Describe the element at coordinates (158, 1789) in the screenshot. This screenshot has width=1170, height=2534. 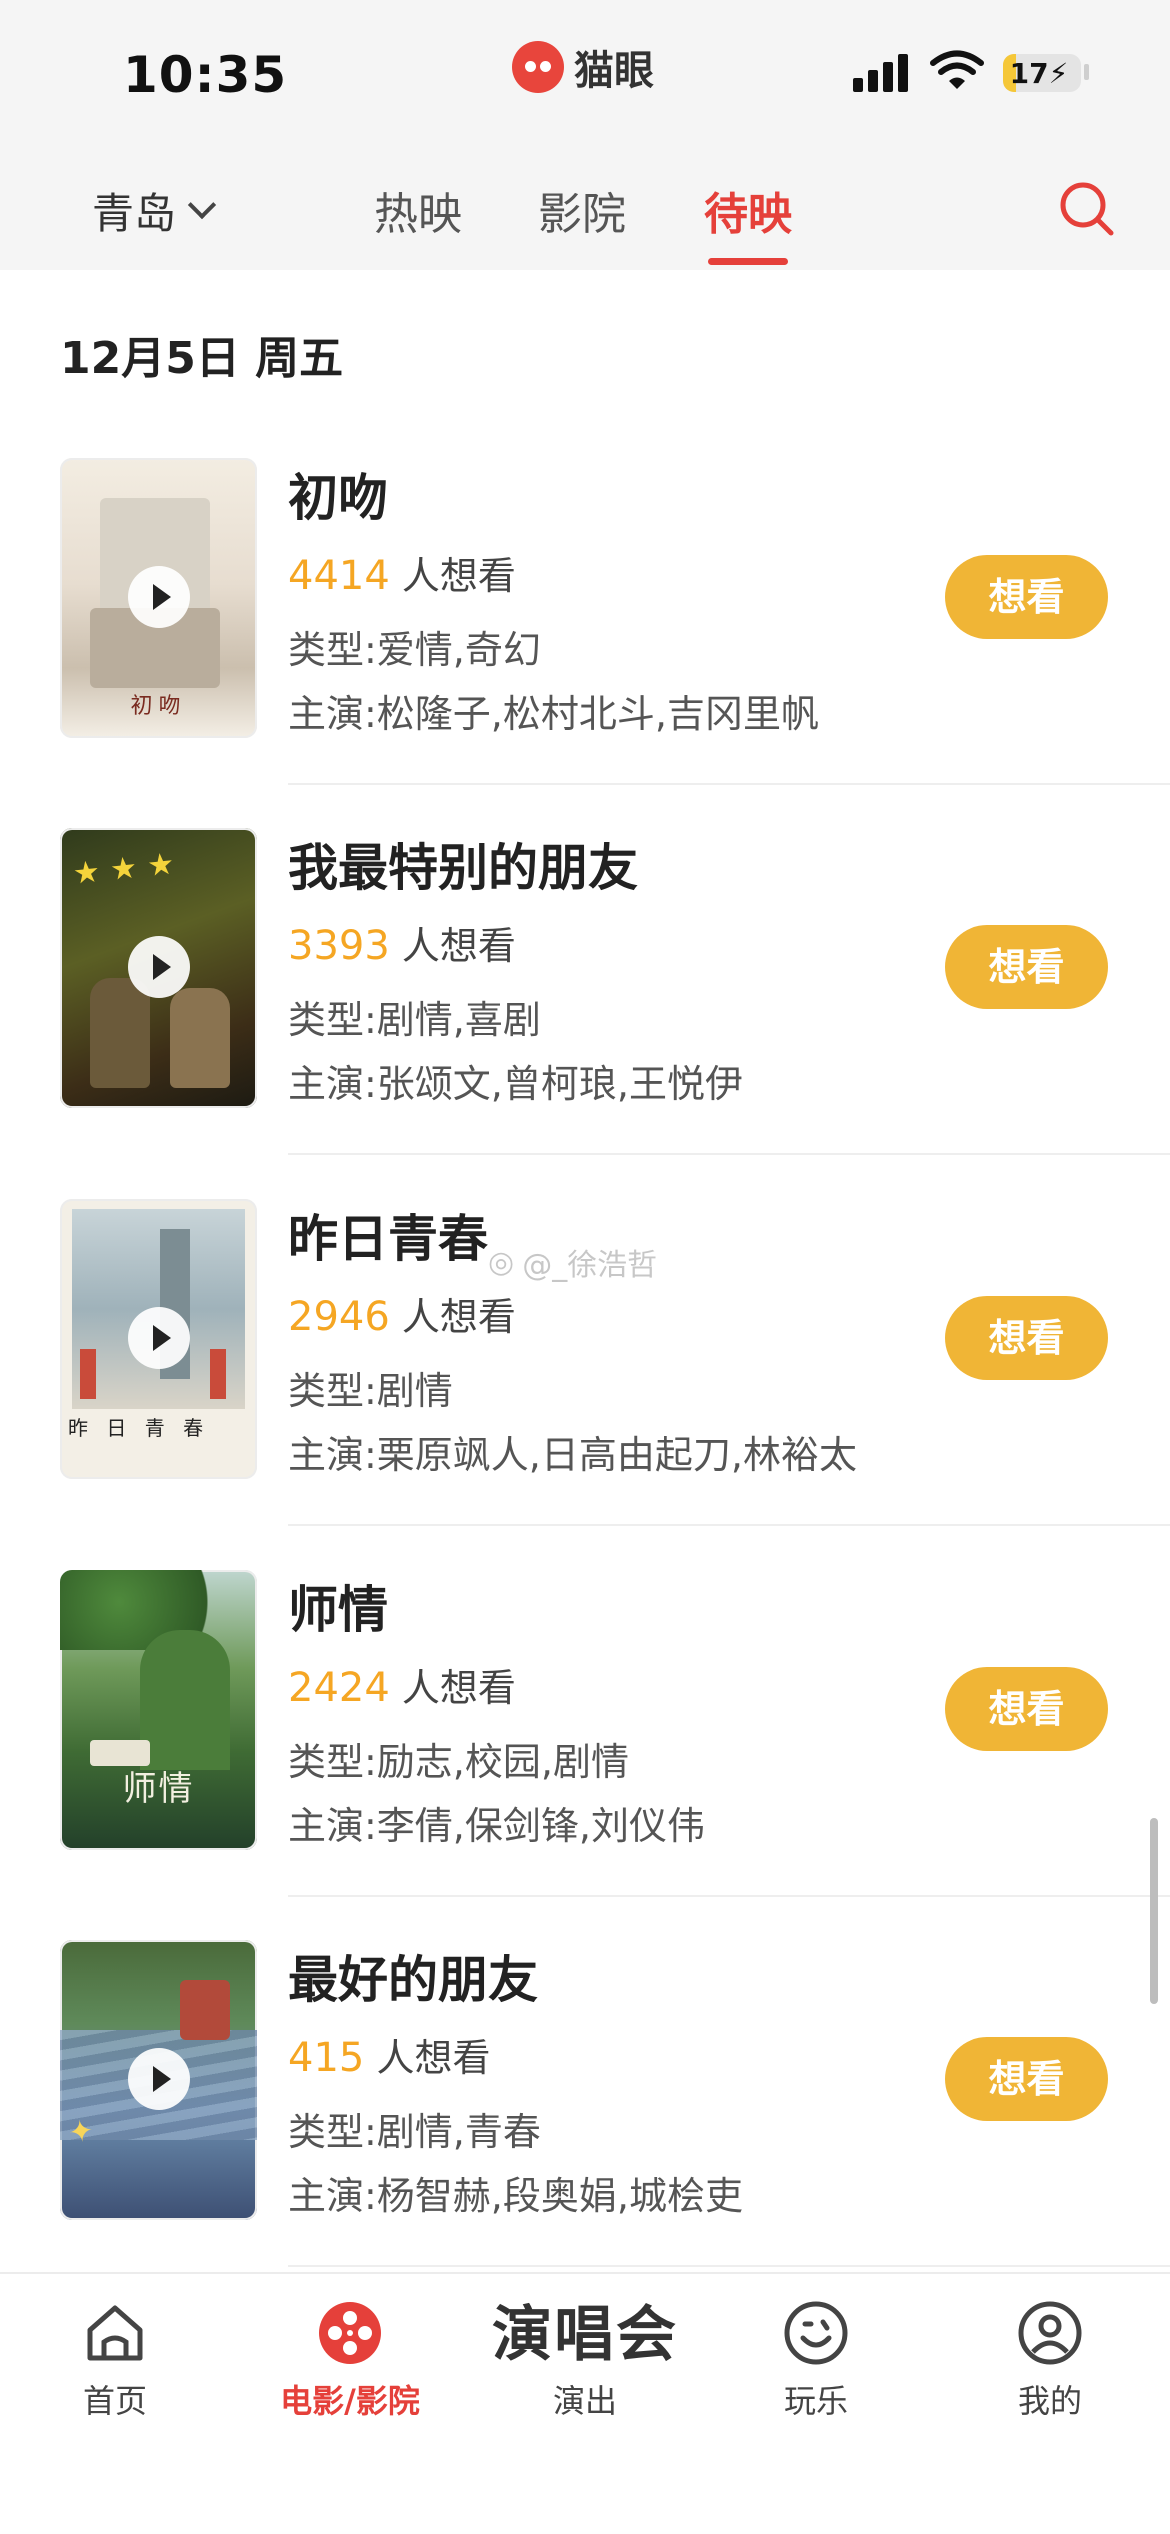
I see `poster-caption: 师情` at that location.